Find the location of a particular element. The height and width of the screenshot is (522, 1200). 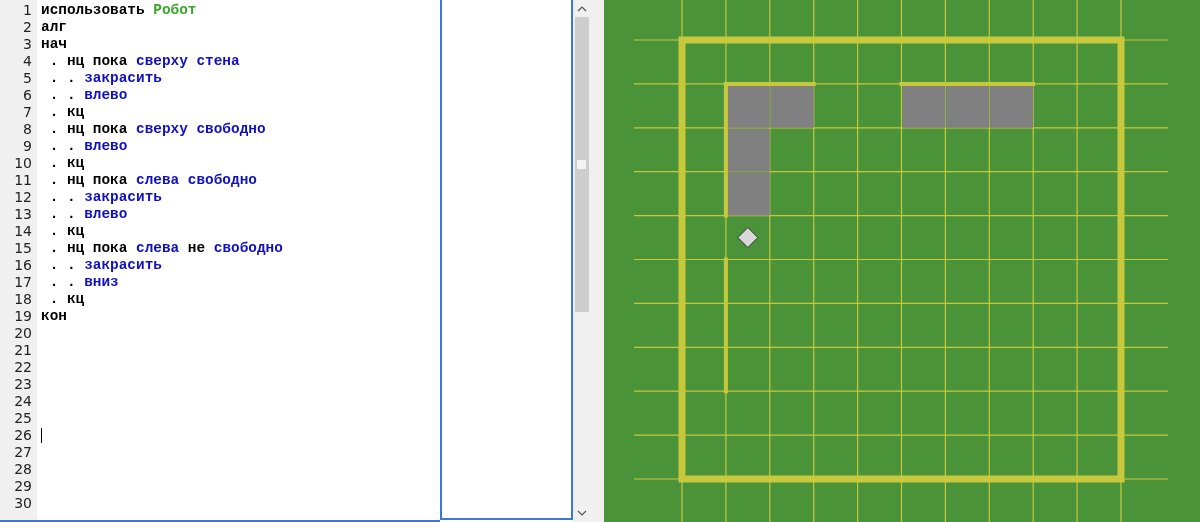

line-number: 27 is located at coordinates (23, 452).